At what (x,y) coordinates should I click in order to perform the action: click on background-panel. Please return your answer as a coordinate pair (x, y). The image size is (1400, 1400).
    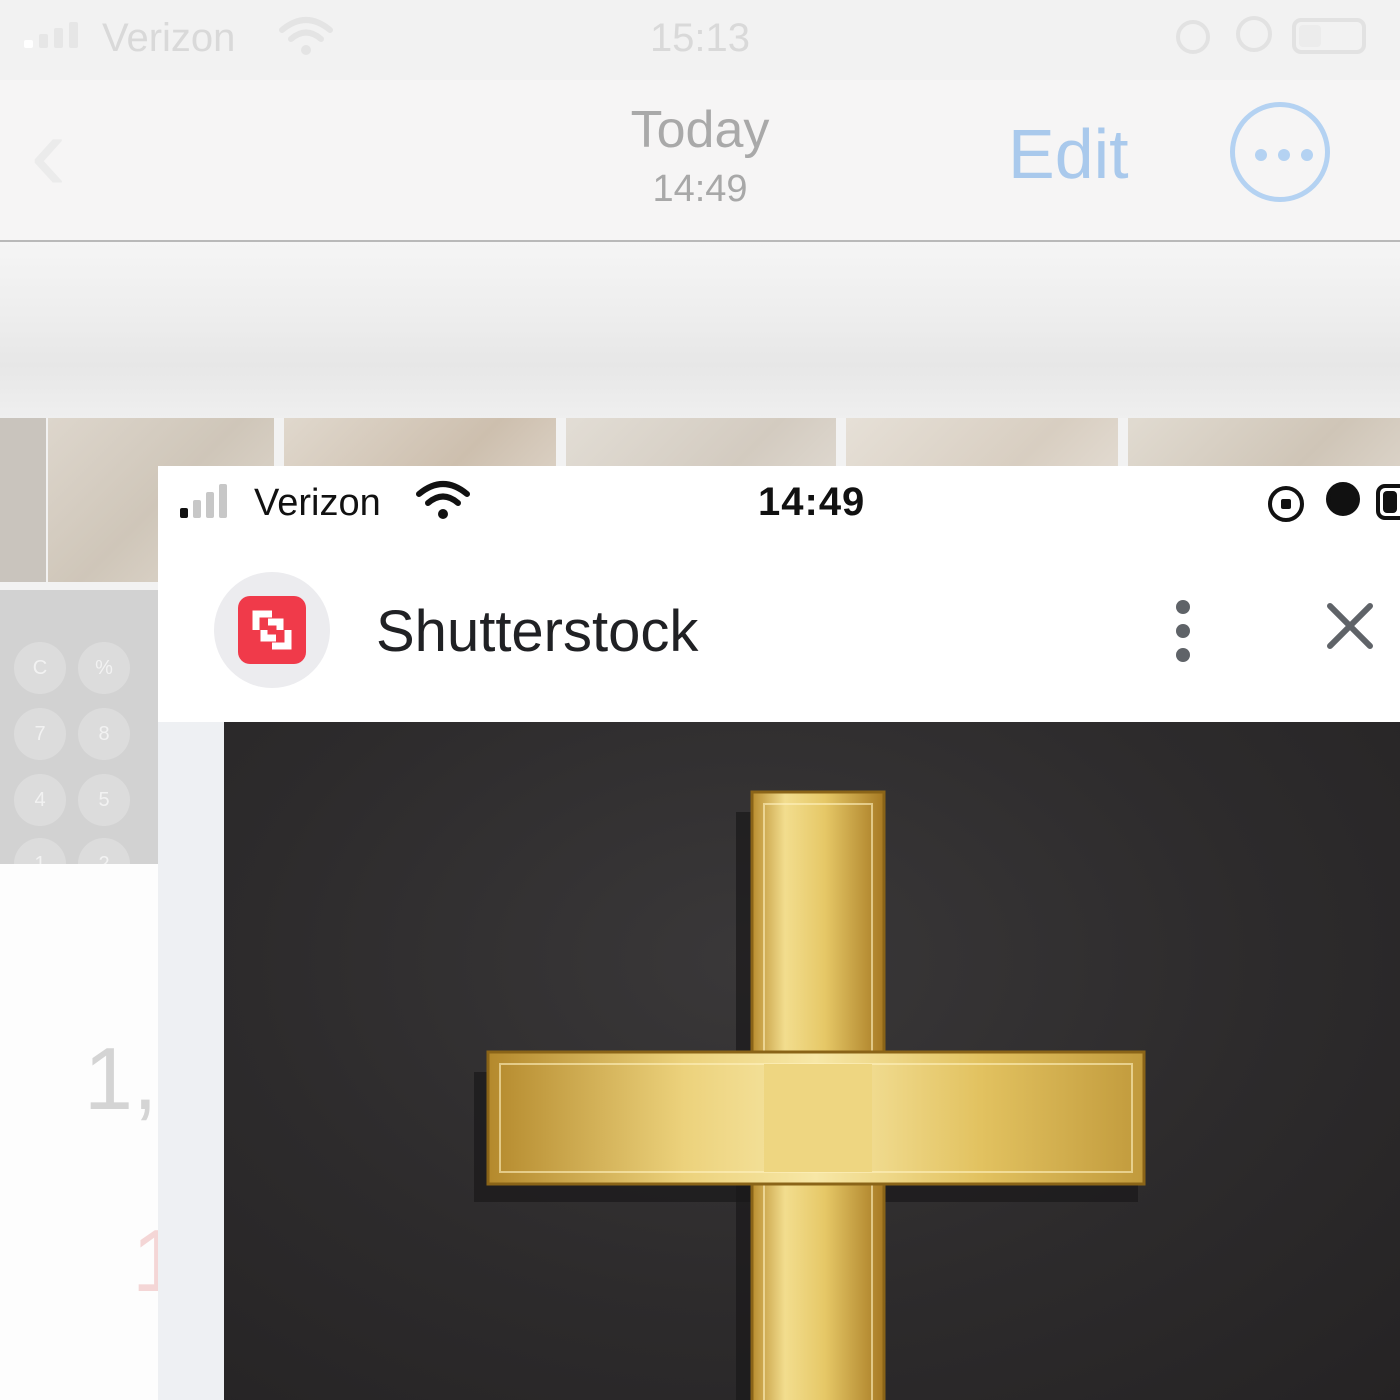
    Looking at the image, I should click on (80, 1132).